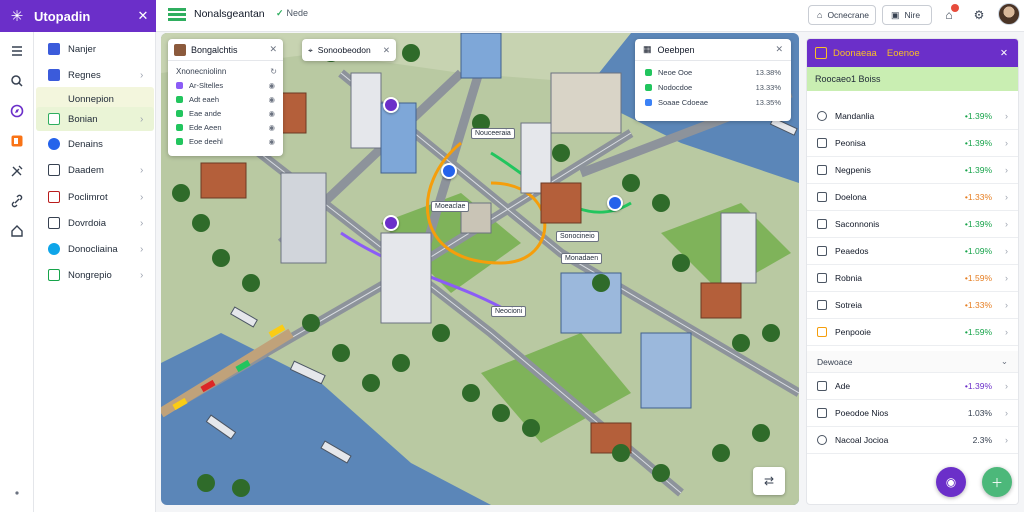 The width and height of the screenshot is (1024, 512). I want to click on sidebar-item-7: Dovrdoia ›, so click(95, 223).